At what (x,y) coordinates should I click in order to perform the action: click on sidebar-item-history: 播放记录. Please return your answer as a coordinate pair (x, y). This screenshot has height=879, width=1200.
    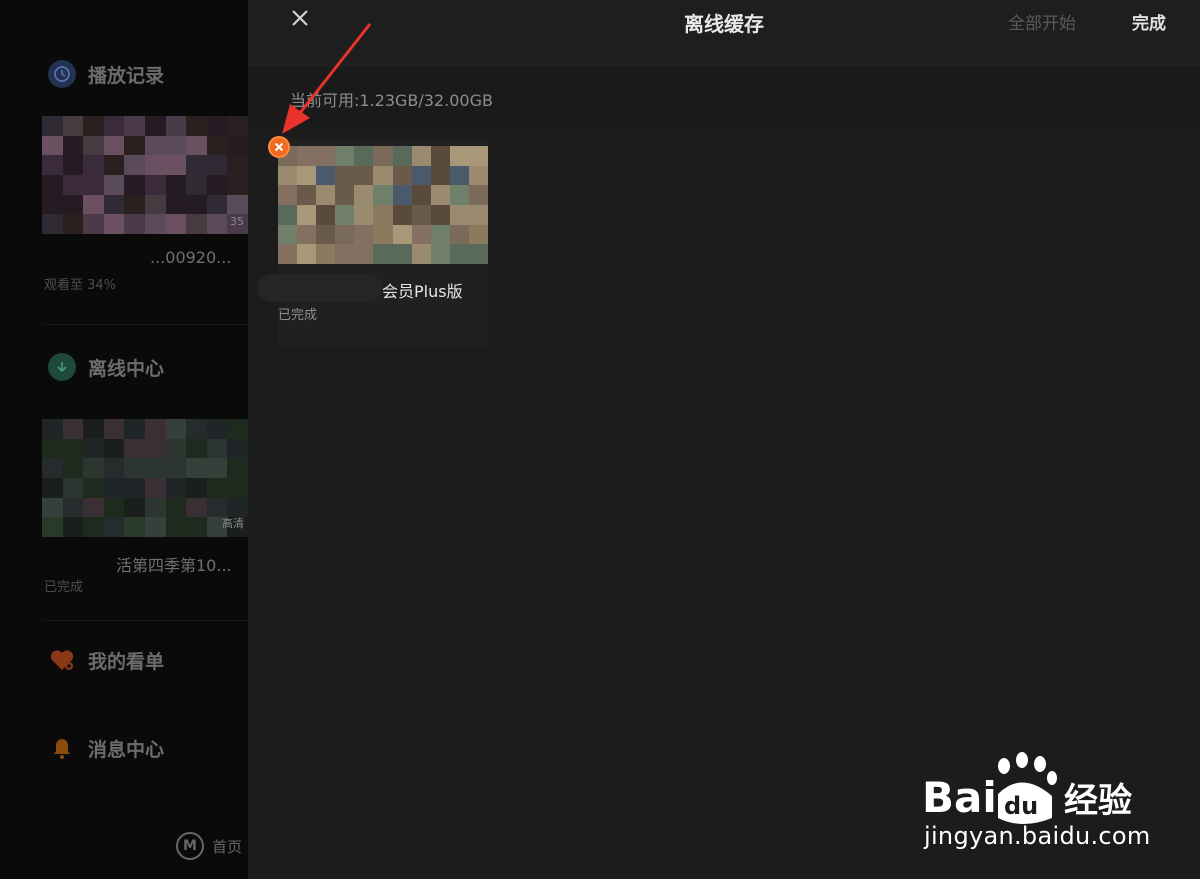
    Looking at the image, I should click on (106, 74).